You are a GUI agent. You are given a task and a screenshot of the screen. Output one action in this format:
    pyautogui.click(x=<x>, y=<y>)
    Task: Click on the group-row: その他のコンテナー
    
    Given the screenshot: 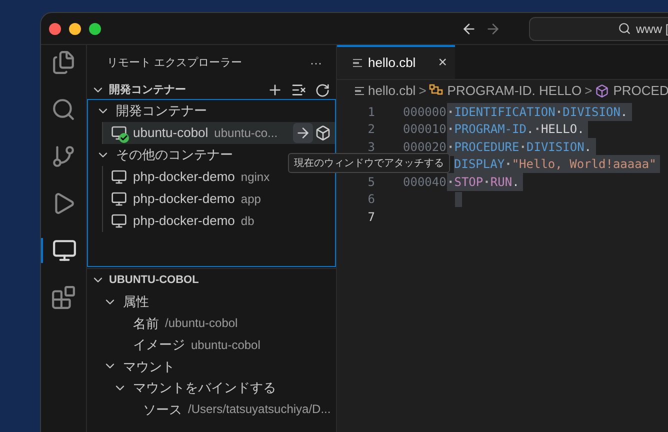 What is the action you would take?
    pyautogui.click(x=160, y=155)
    